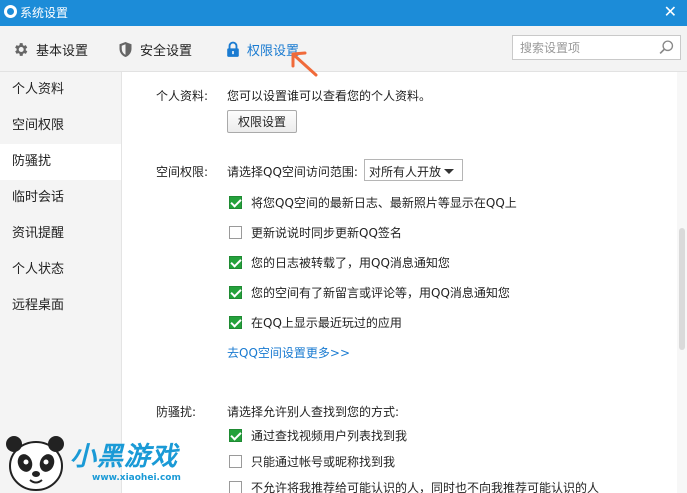 Image resolution: width=687 pixels, height=493 pixels. Describe the element at coordinates (44, 13) in the screenshot. I see `window-title: 系统设置` at that location.